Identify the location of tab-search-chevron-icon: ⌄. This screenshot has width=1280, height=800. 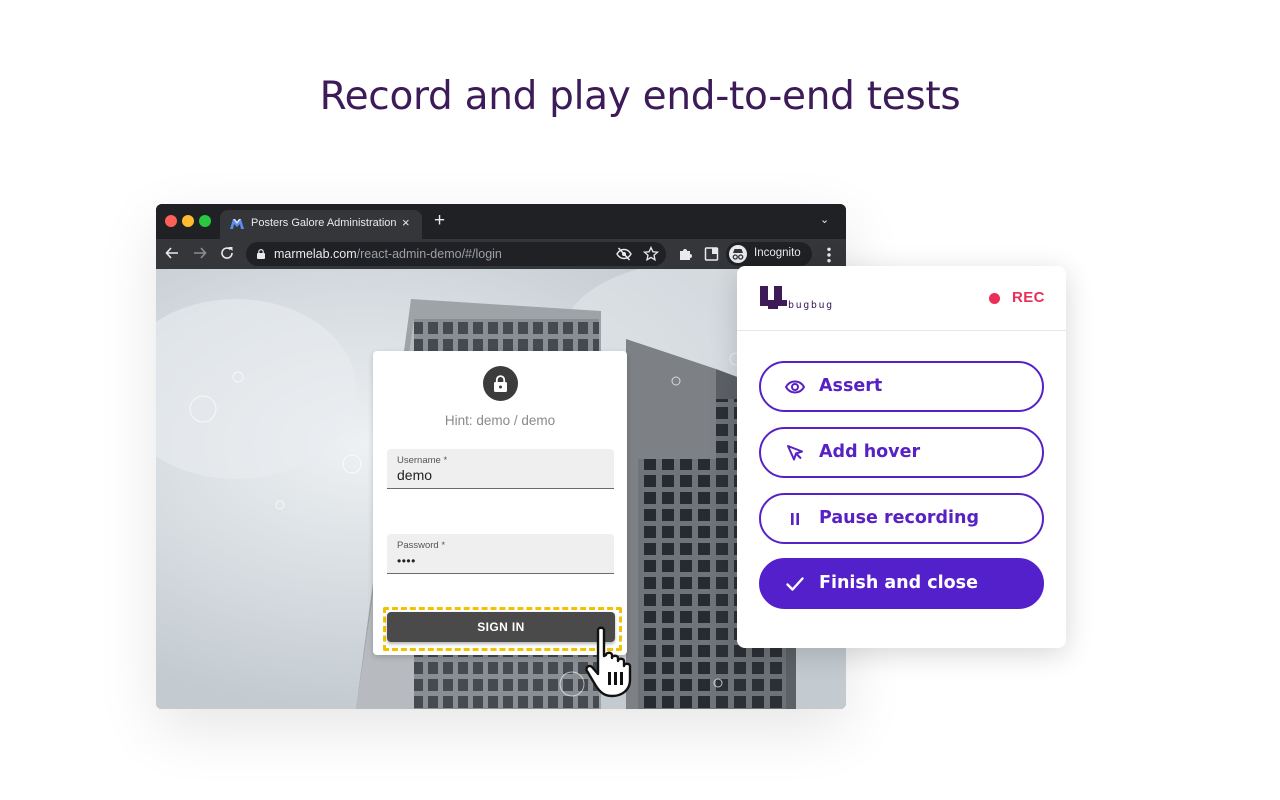
(824, 219).